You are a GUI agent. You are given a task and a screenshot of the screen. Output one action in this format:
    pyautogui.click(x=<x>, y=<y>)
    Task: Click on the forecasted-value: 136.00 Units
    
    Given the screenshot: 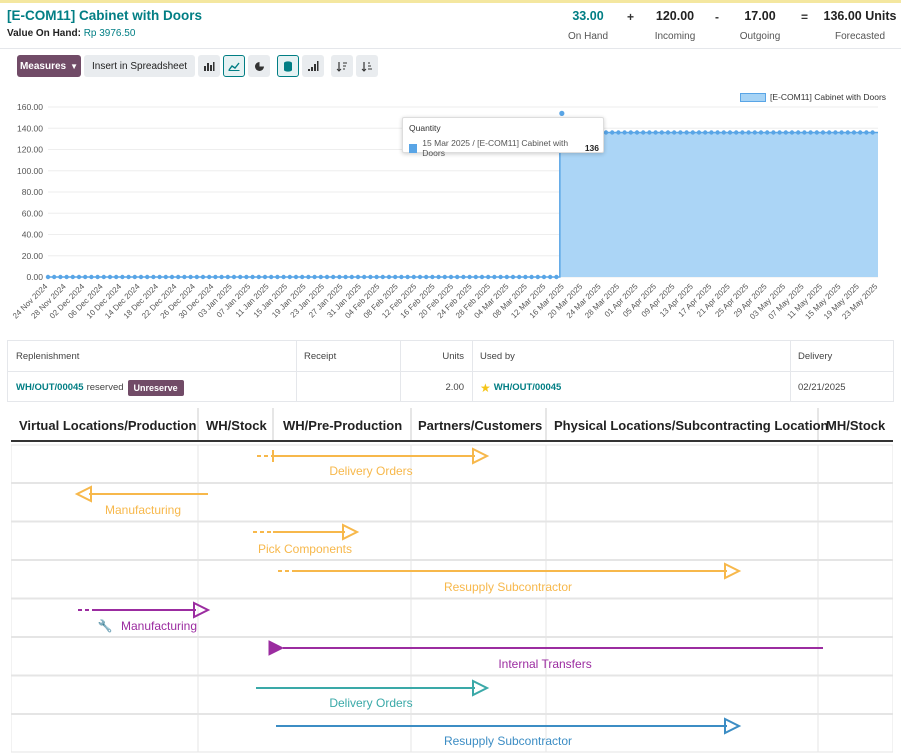 What is the action you would take?
    pyautogui.click(x=860, y=16)
    